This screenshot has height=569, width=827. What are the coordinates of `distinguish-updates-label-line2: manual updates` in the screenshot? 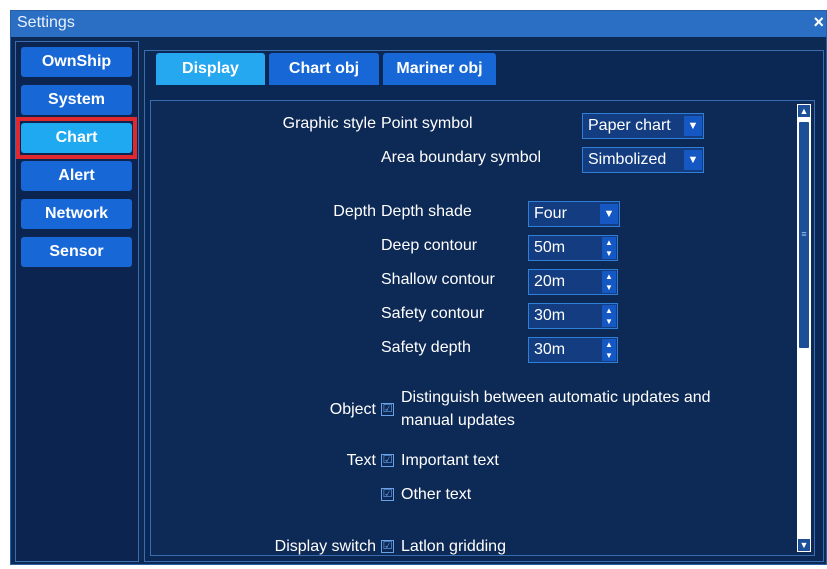 It's located at (458, 420).